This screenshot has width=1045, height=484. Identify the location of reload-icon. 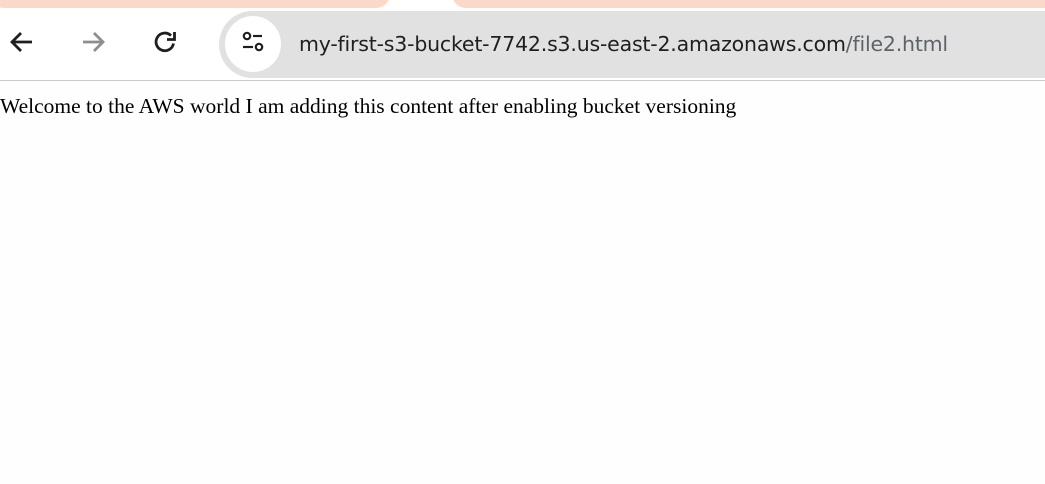
(165, 42).